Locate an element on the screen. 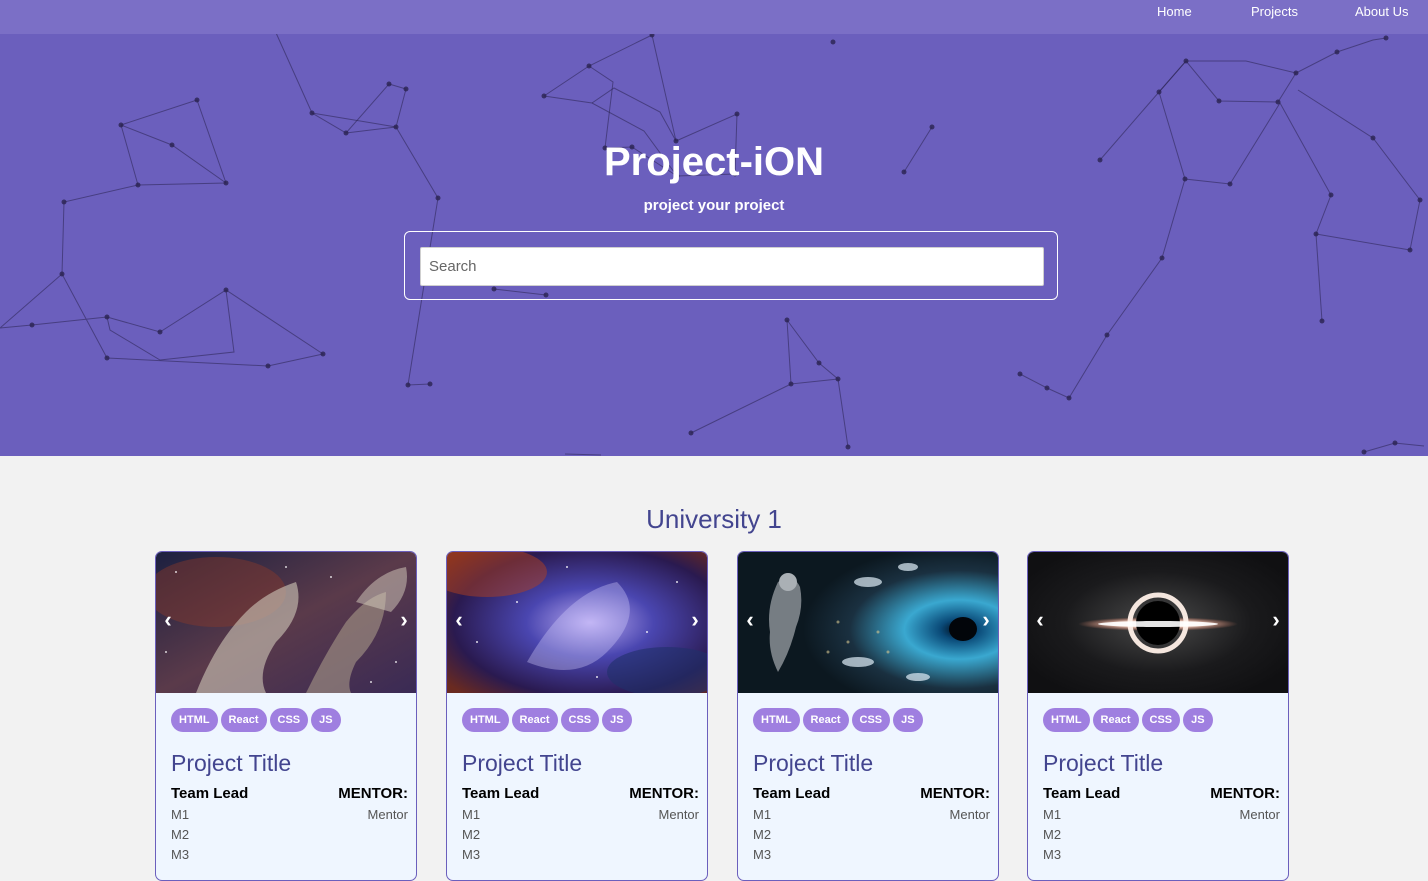 This screenshot has width=1428, height=881. black-hole-image is located at coordinates (1158, 622).